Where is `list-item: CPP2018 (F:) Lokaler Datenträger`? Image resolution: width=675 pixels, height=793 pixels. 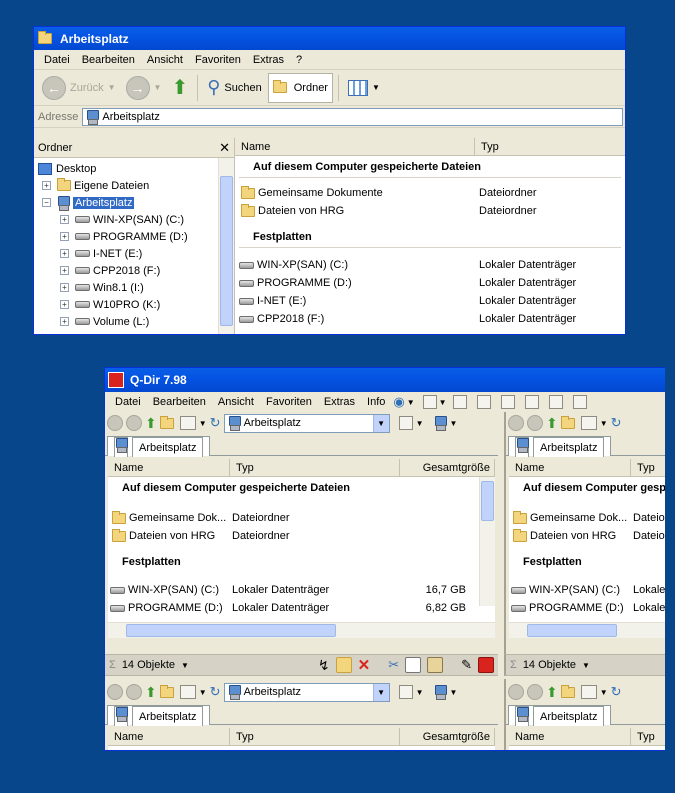 list-item: CPP2018 (F:) Lokaler Datenträger is located at coordinates (430, 319).